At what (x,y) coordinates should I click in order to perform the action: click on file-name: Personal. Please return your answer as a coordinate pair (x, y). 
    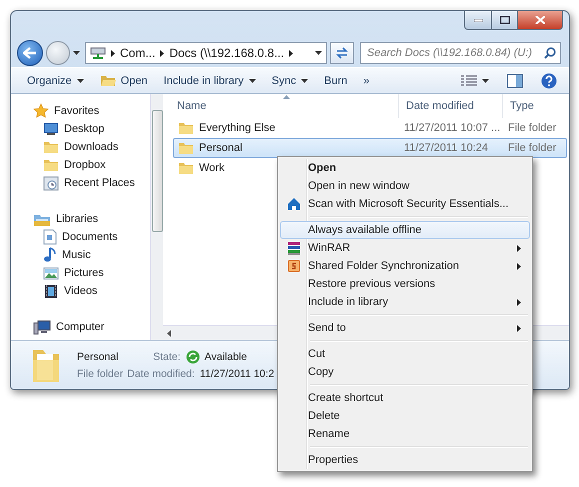
    Looking at the image, I should click on (220, 148).